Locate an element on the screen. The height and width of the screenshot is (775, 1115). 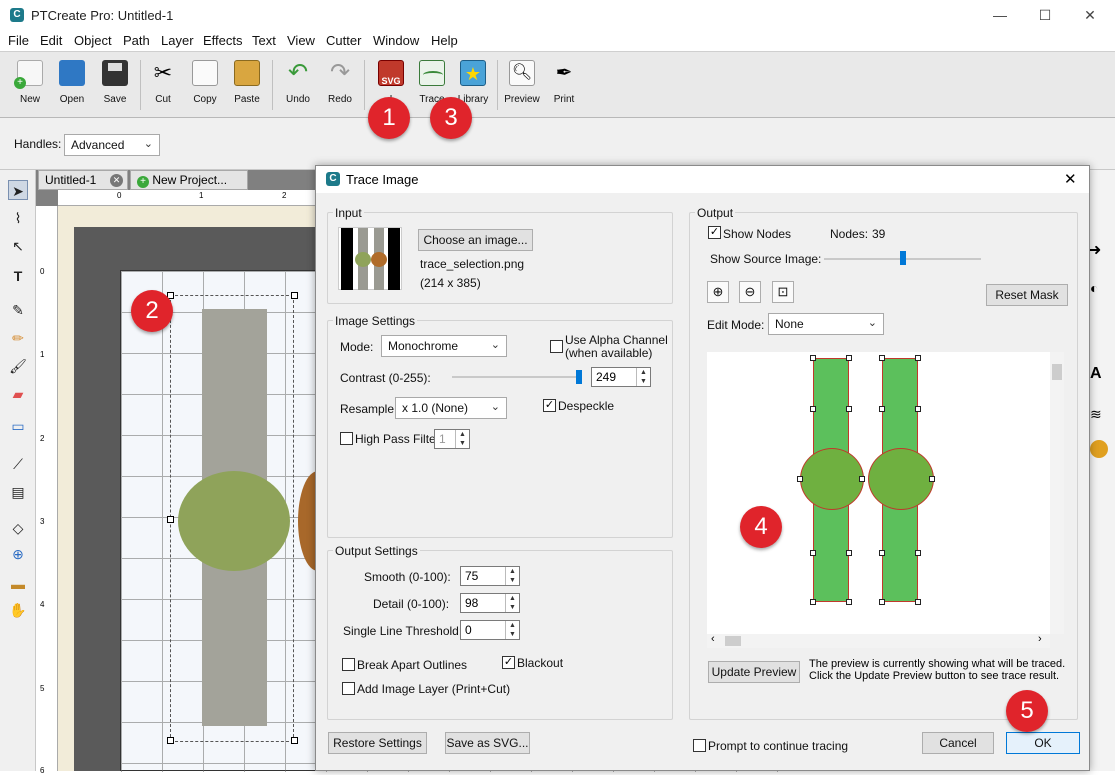
cut-button: ✂ Cut is located at coordinates (163, 81).